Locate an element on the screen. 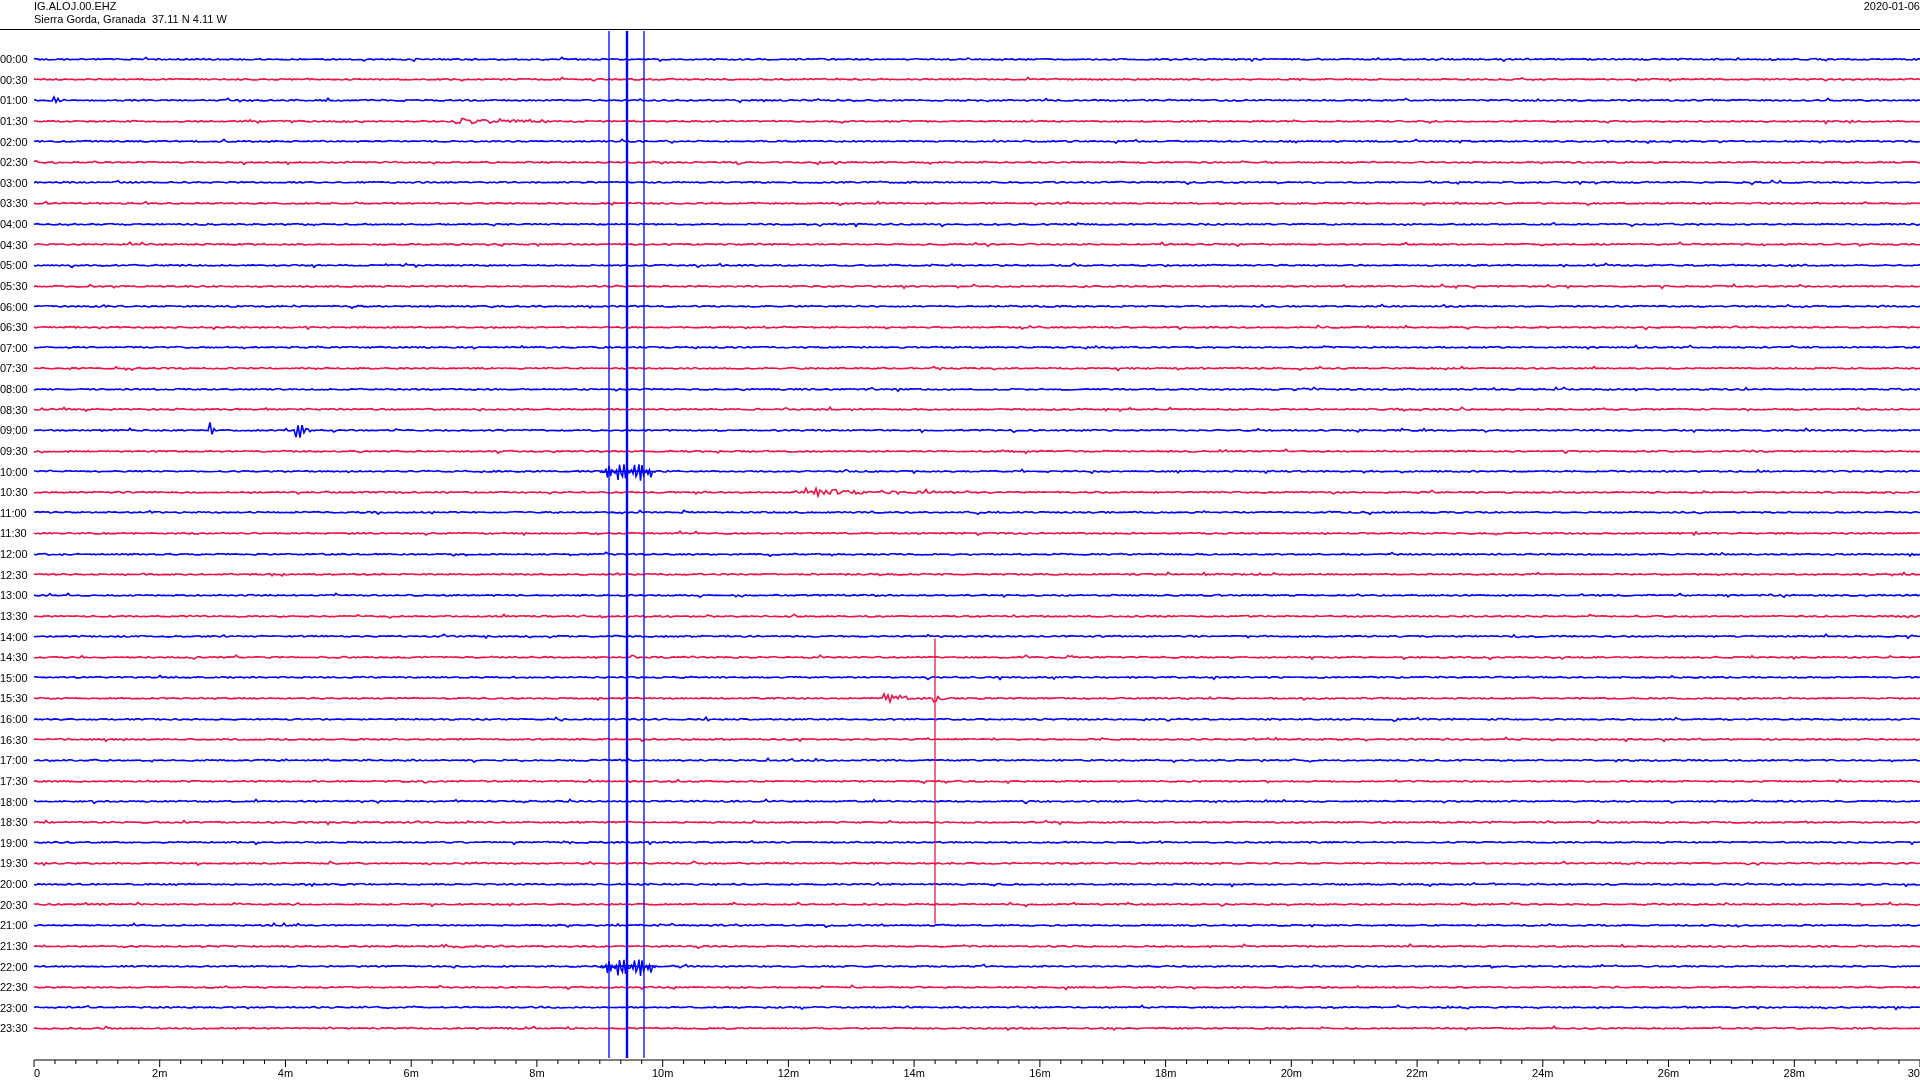 The image size is (1920, 1080). station-code: IG.ALOJ.00.EHZ is located at coordinates (76, 6).